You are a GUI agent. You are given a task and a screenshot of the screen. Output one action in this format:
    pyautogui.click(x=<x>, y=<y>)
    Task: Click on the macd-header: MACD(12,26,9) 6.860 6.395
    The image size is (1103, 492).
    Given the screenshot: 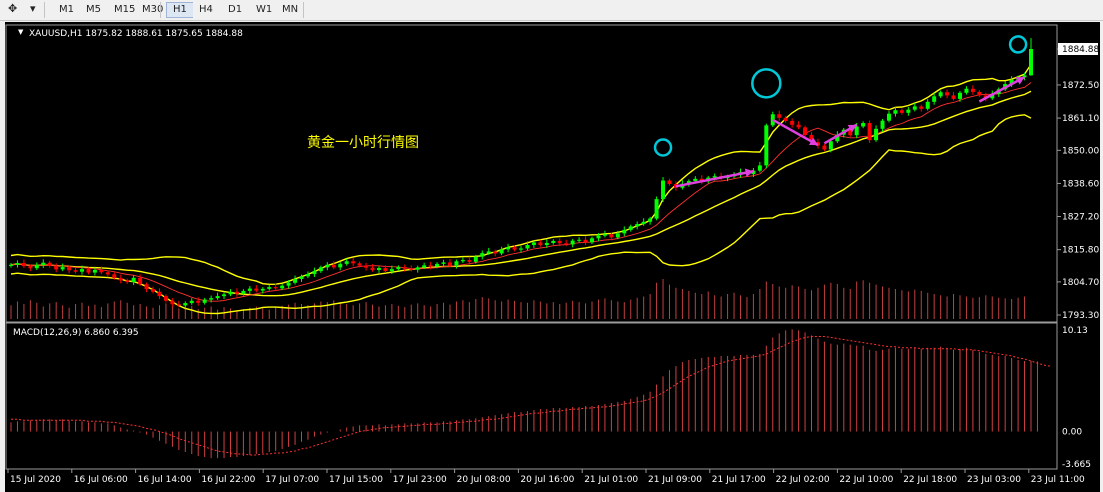 What is the action you would take?
    pyautogui.click(x=76, y=333)
    